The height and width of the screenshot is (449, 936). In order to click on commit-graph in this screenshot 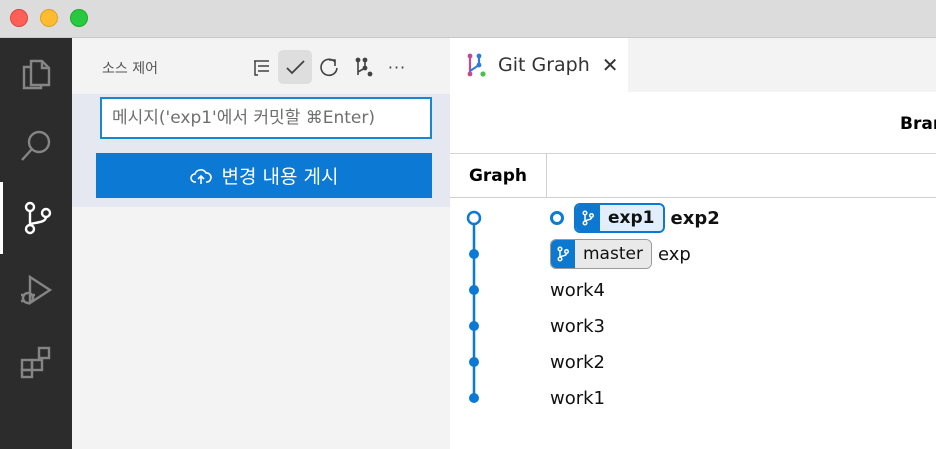, I will do `click(474, 306)`.